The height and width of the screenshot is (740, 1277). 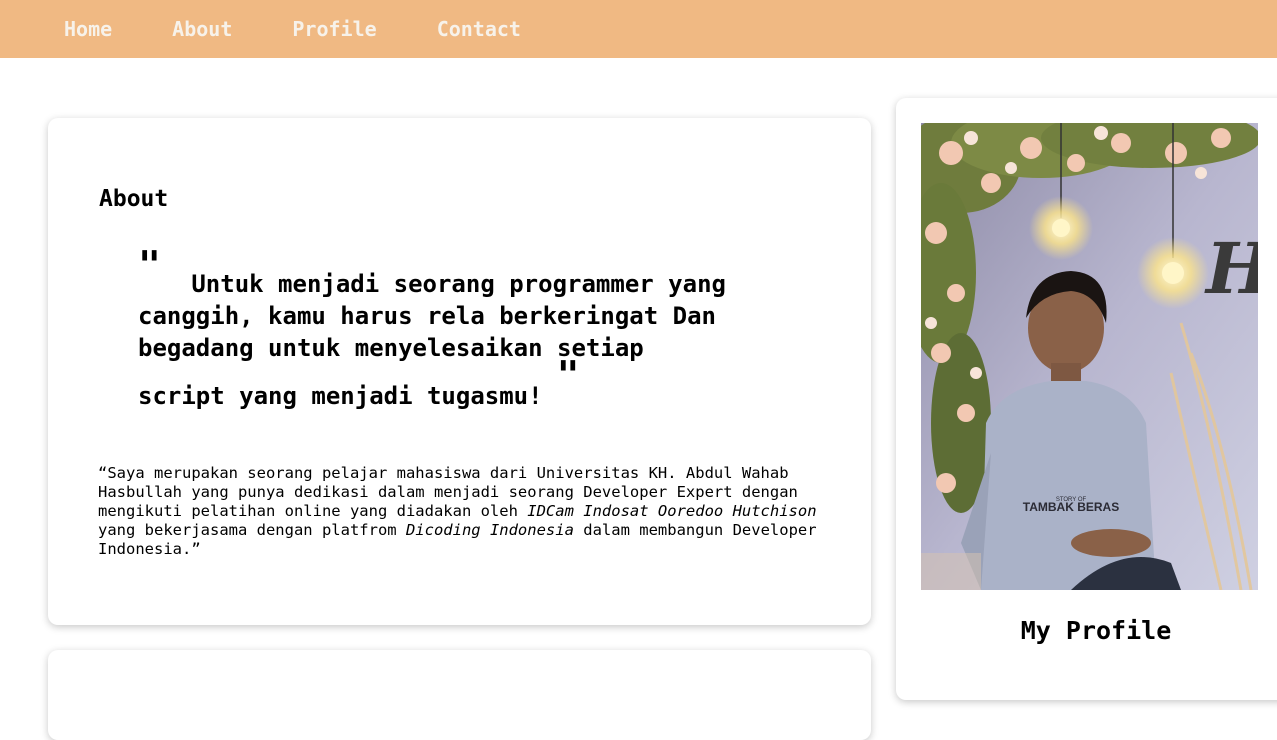 What do you see at coordinates (459, 695) in the screenshot?
I see `next-section-card` at bounding box center [459, 695].